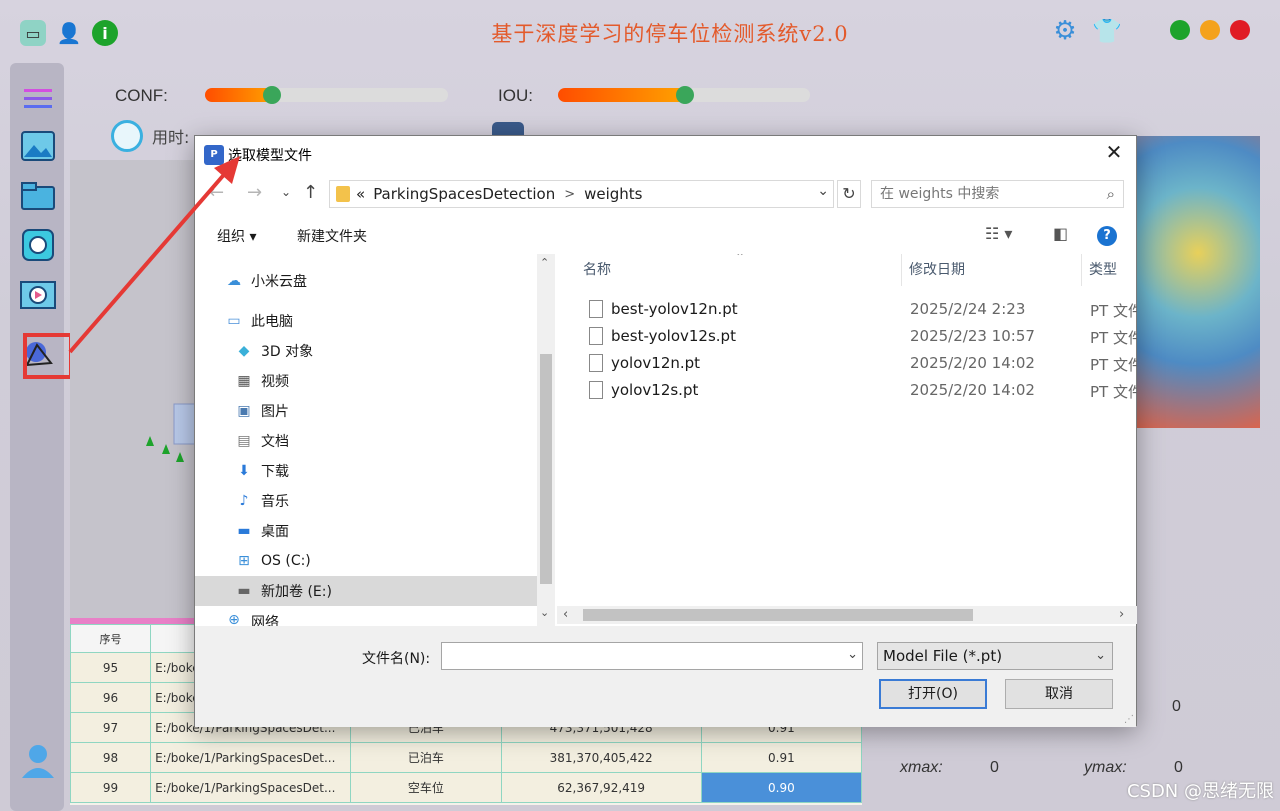 This screenshot has width=1280, height=811. I want to click on file-name: yolov12n.pt, so click(656, 363).